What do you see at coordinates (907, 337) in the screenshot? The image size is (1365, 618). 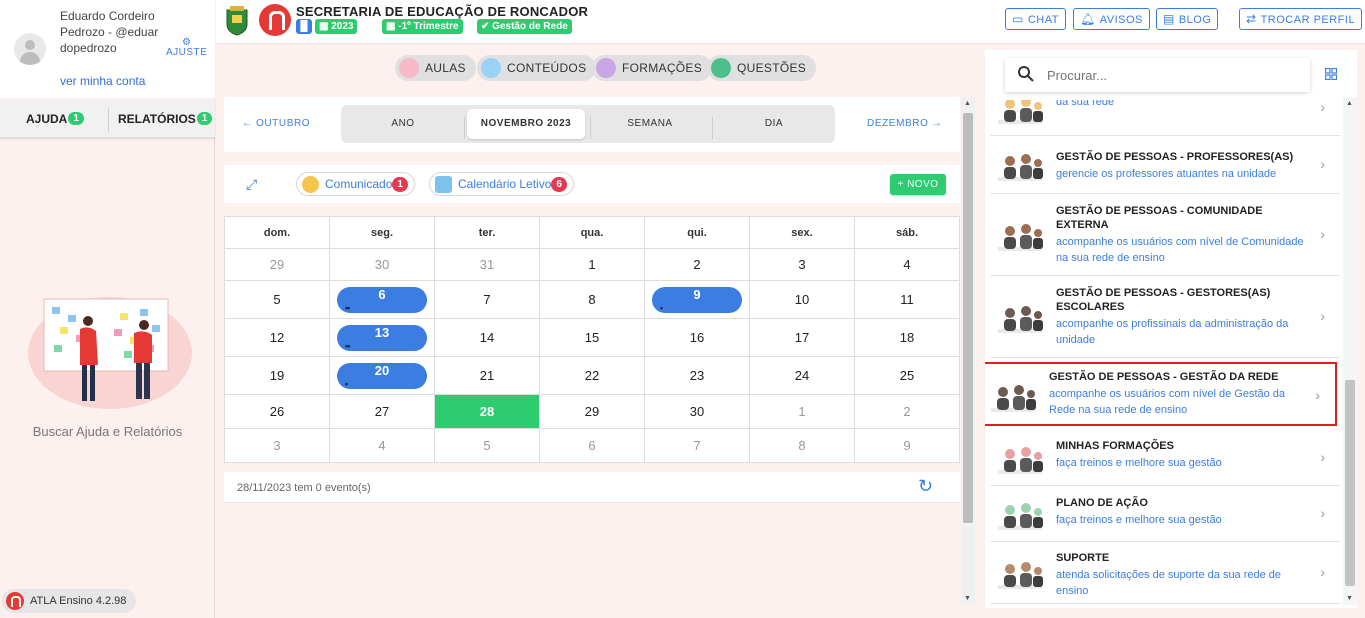 I see `day-cell: 18` at bounding box center [907, 337].